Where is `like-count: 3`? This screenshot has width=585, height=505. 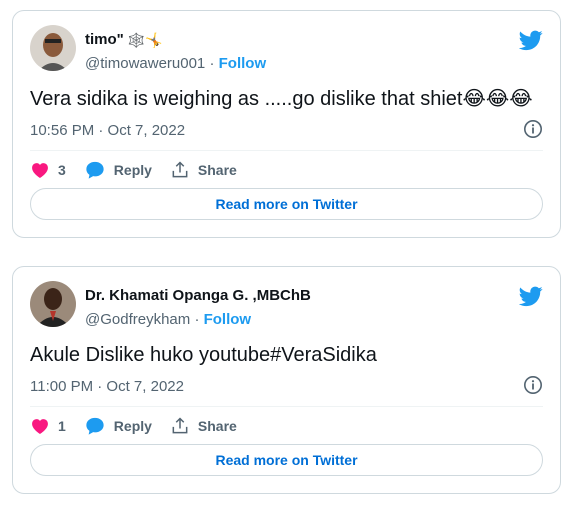
like-count: 3 is located at coordinates (62, 170).